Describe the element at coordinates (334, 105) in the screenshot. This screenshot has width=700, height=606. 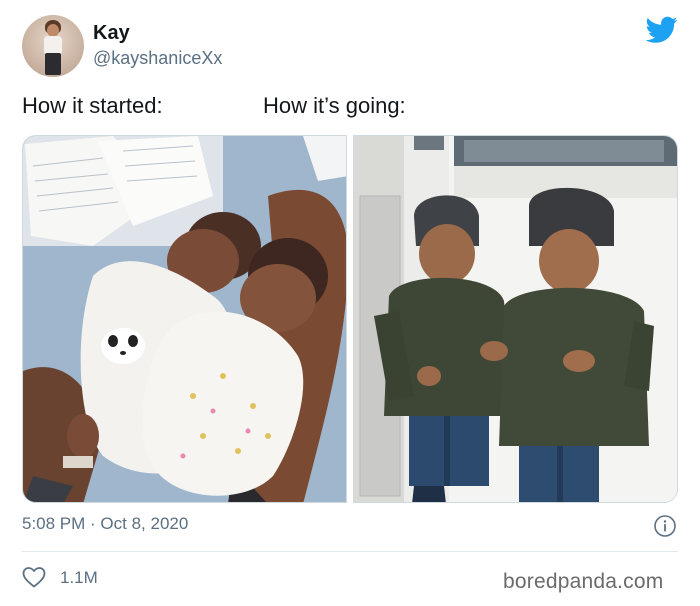
I see `caption-how-its-going: How it’s going:` at that location.